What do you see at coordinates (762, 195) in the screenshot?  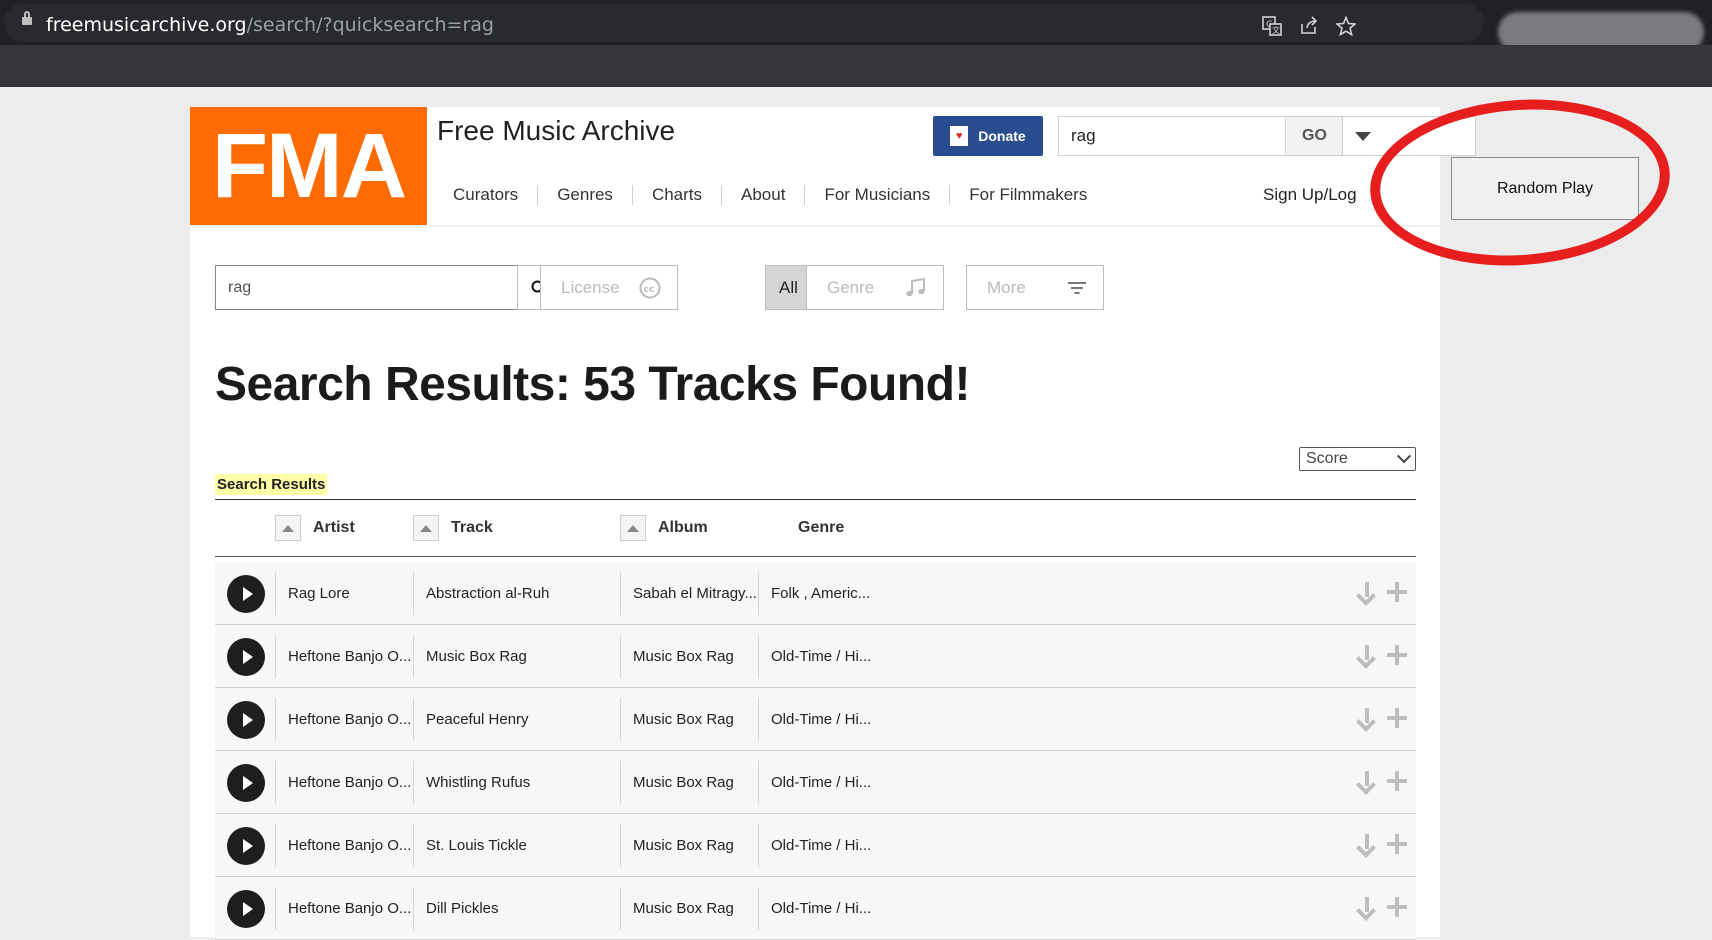 I see `nav-about: About` at bounding box center [762, 195].